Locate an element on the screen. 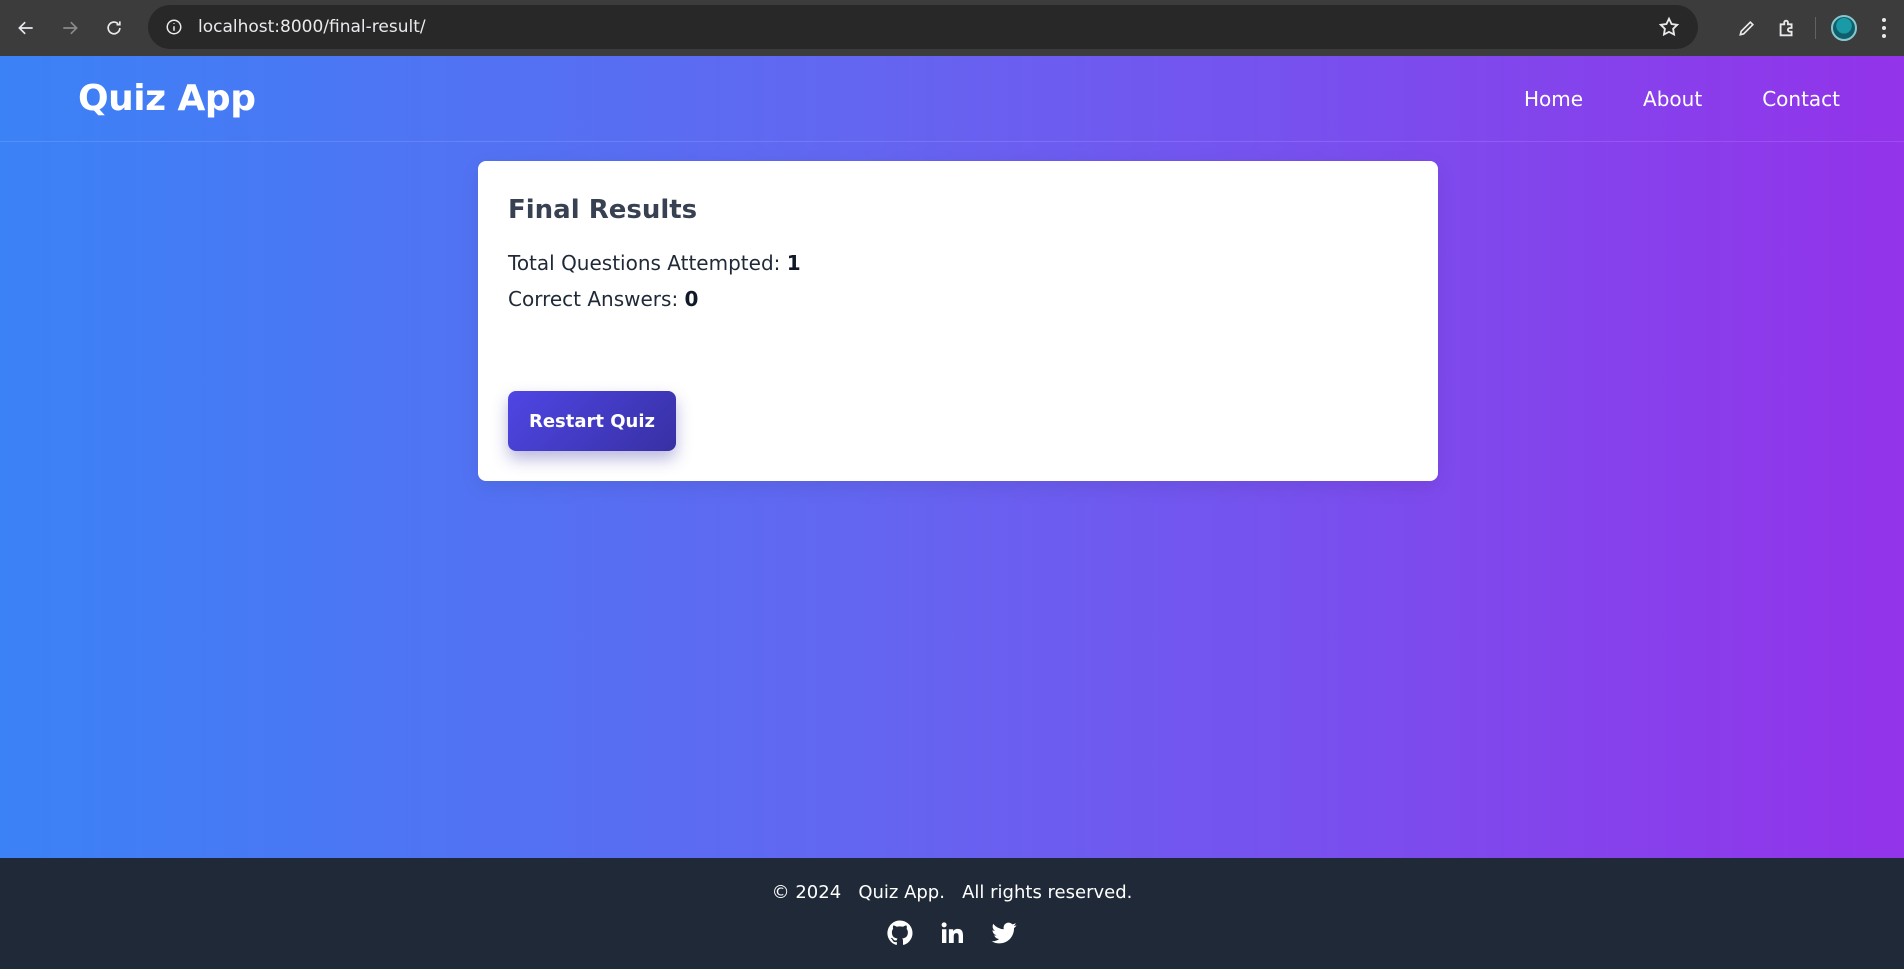  address-bar: localhost:8000/final-result/ is located at coordinates (923, 27).